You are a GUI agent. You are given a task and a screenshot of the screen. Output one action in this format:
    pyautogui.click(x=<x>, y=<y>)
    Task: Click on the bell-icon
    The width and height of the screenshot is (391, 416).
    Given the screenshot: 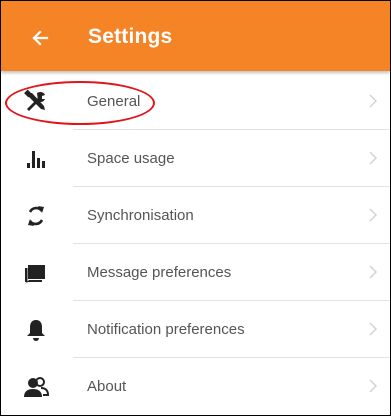 What is the action you would take?
    pyautogui.click(x=36, y=330)
    